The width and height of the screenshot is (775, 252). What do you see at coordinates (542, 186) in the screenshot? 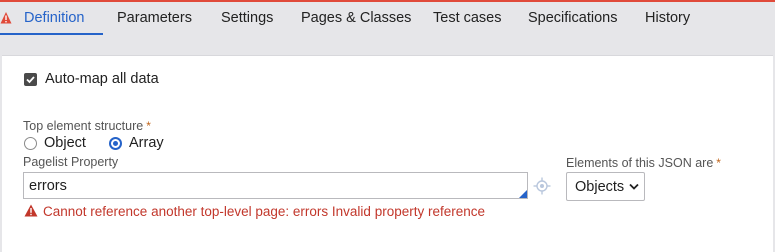
I see `crosshair-target-icon` at bounding box center [542, 186].